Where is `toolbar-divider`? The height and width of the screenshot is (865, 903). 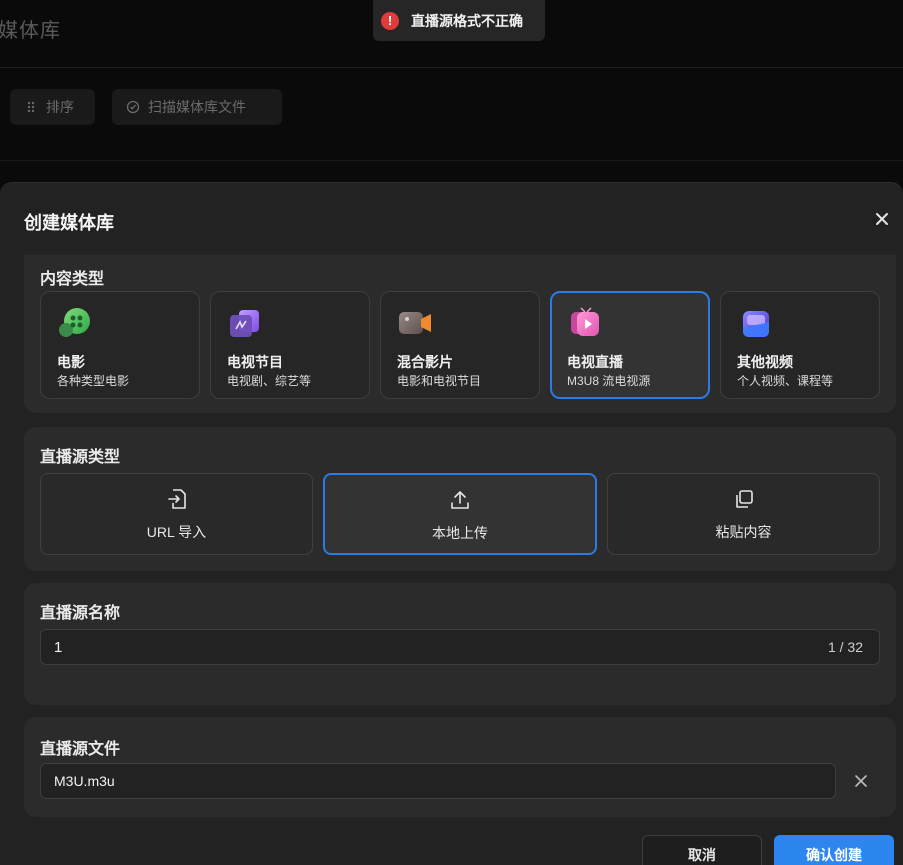
toolbar-divider is located at coordinates (451, 160).